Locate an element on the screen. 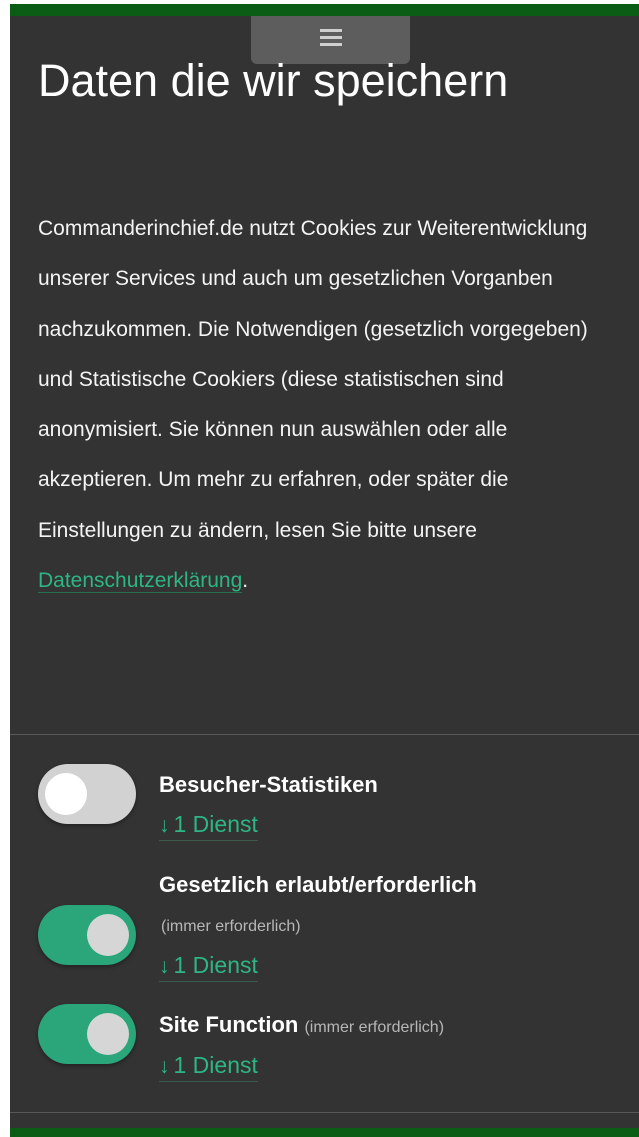 The width and height of the screenshot is (639, 1137). intro-end: . is located at coordinates (245, 581).